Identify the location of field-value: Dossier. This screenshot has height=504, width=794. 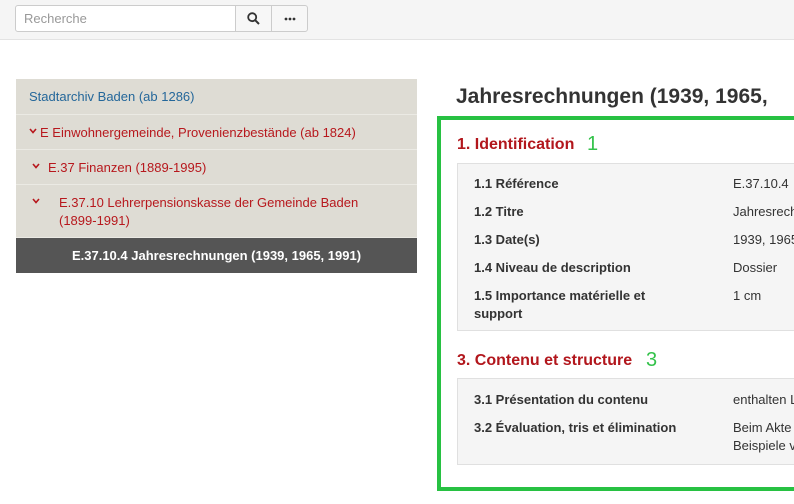
(755, 267).